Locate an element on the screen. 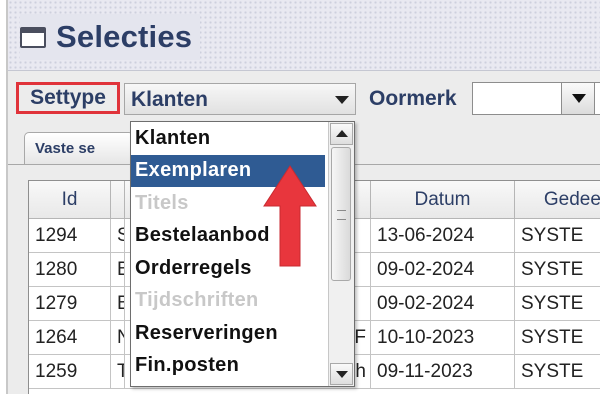 The width and height of the screenshot is (600, 394). title-group: Selecties is located at coordinates (110, 37).